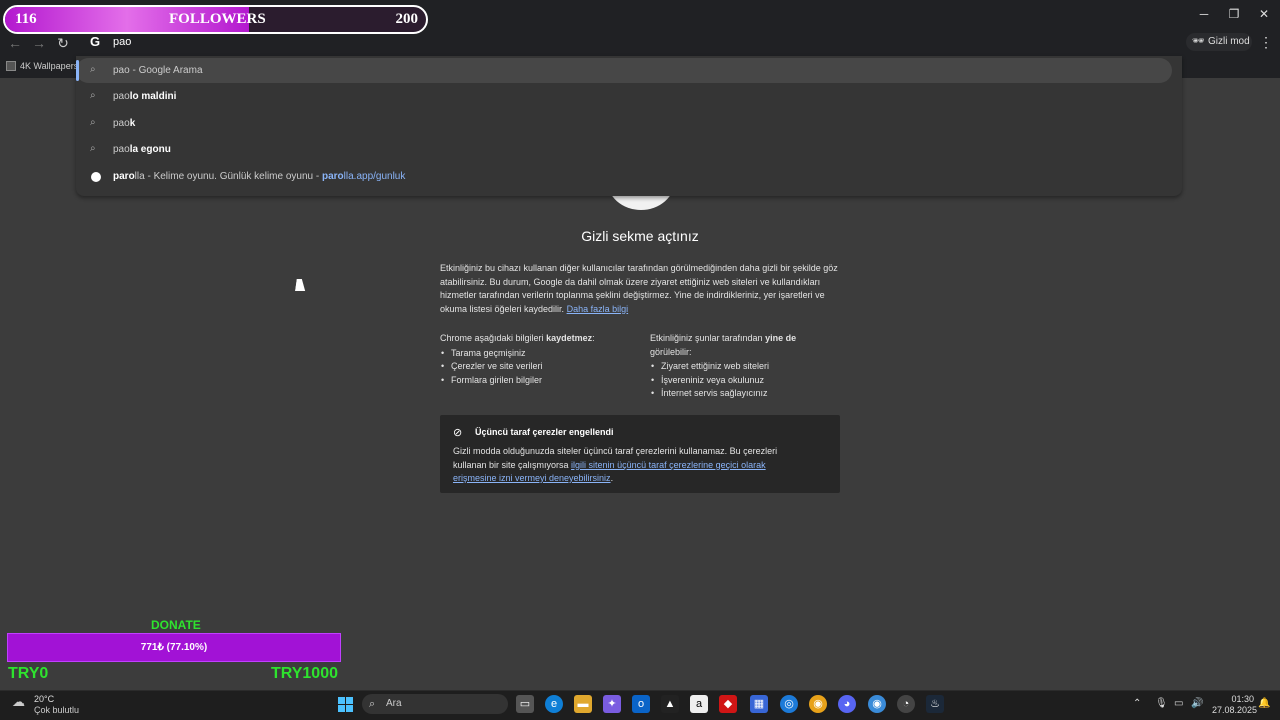 This screenshot has height=720, width=1280. What do you see at coordinates (1264, 14) in the screenshot?
I see `close-button: ✕` at bounding box center [1264, 14].